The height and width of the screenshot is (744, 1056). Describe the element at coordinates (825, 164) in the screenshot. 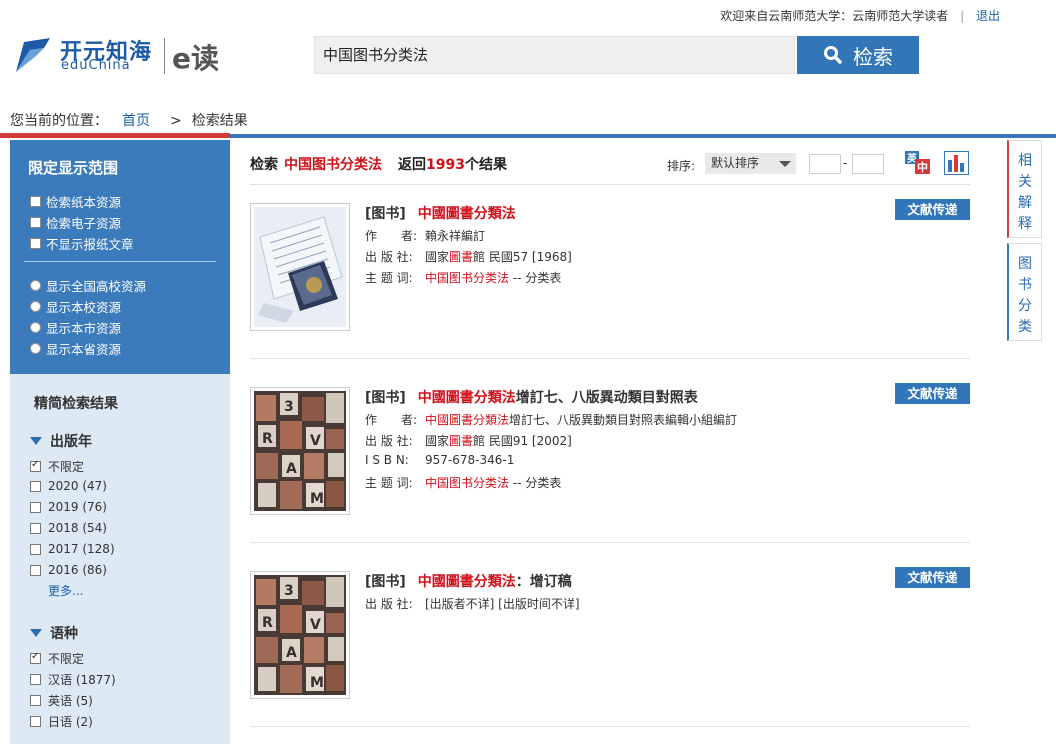

I see `year-range-start-input` at that location.